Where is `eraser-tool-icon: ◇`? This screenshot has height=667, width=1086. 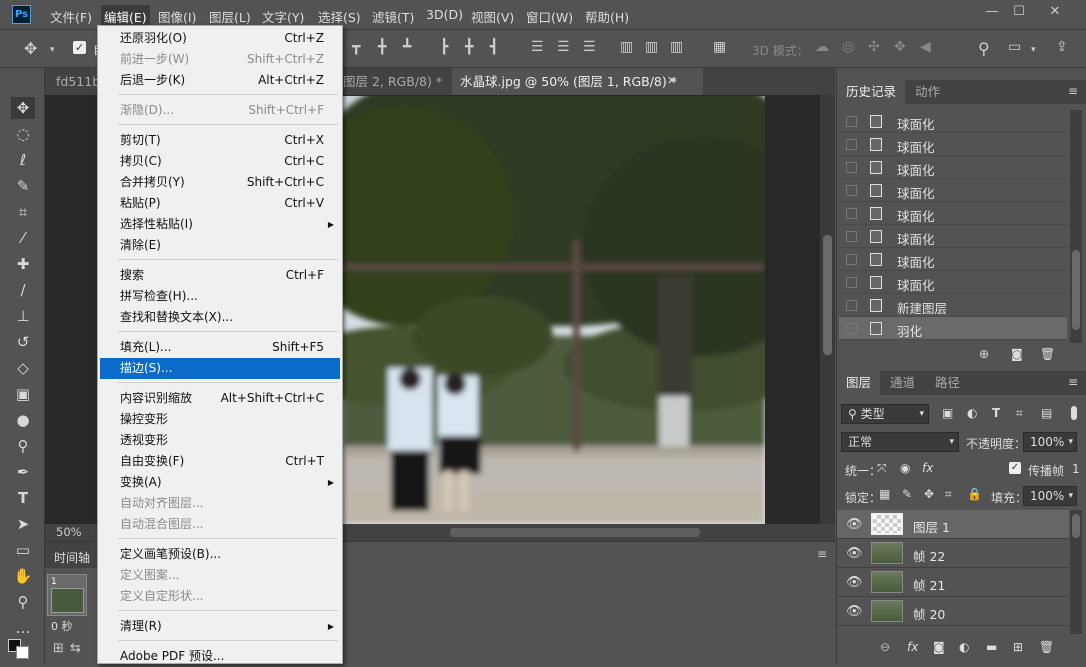 eraser-tool-icon: ◇ is located at coordinates (23, 368).